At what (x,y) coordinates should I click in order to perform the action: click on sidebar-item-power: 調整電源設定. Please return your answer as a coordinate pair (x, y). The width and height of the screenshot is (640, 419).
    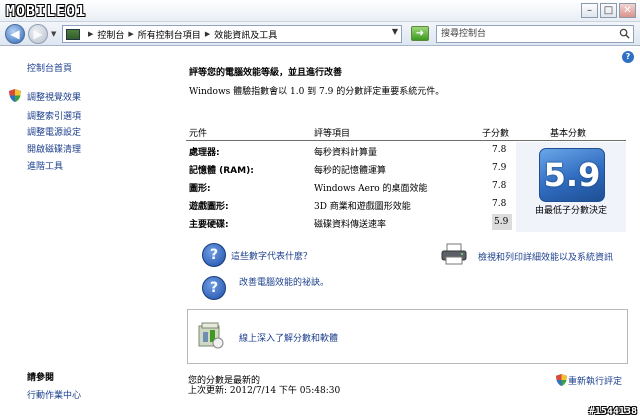
    Looking at the image, I should click on (54, 131).